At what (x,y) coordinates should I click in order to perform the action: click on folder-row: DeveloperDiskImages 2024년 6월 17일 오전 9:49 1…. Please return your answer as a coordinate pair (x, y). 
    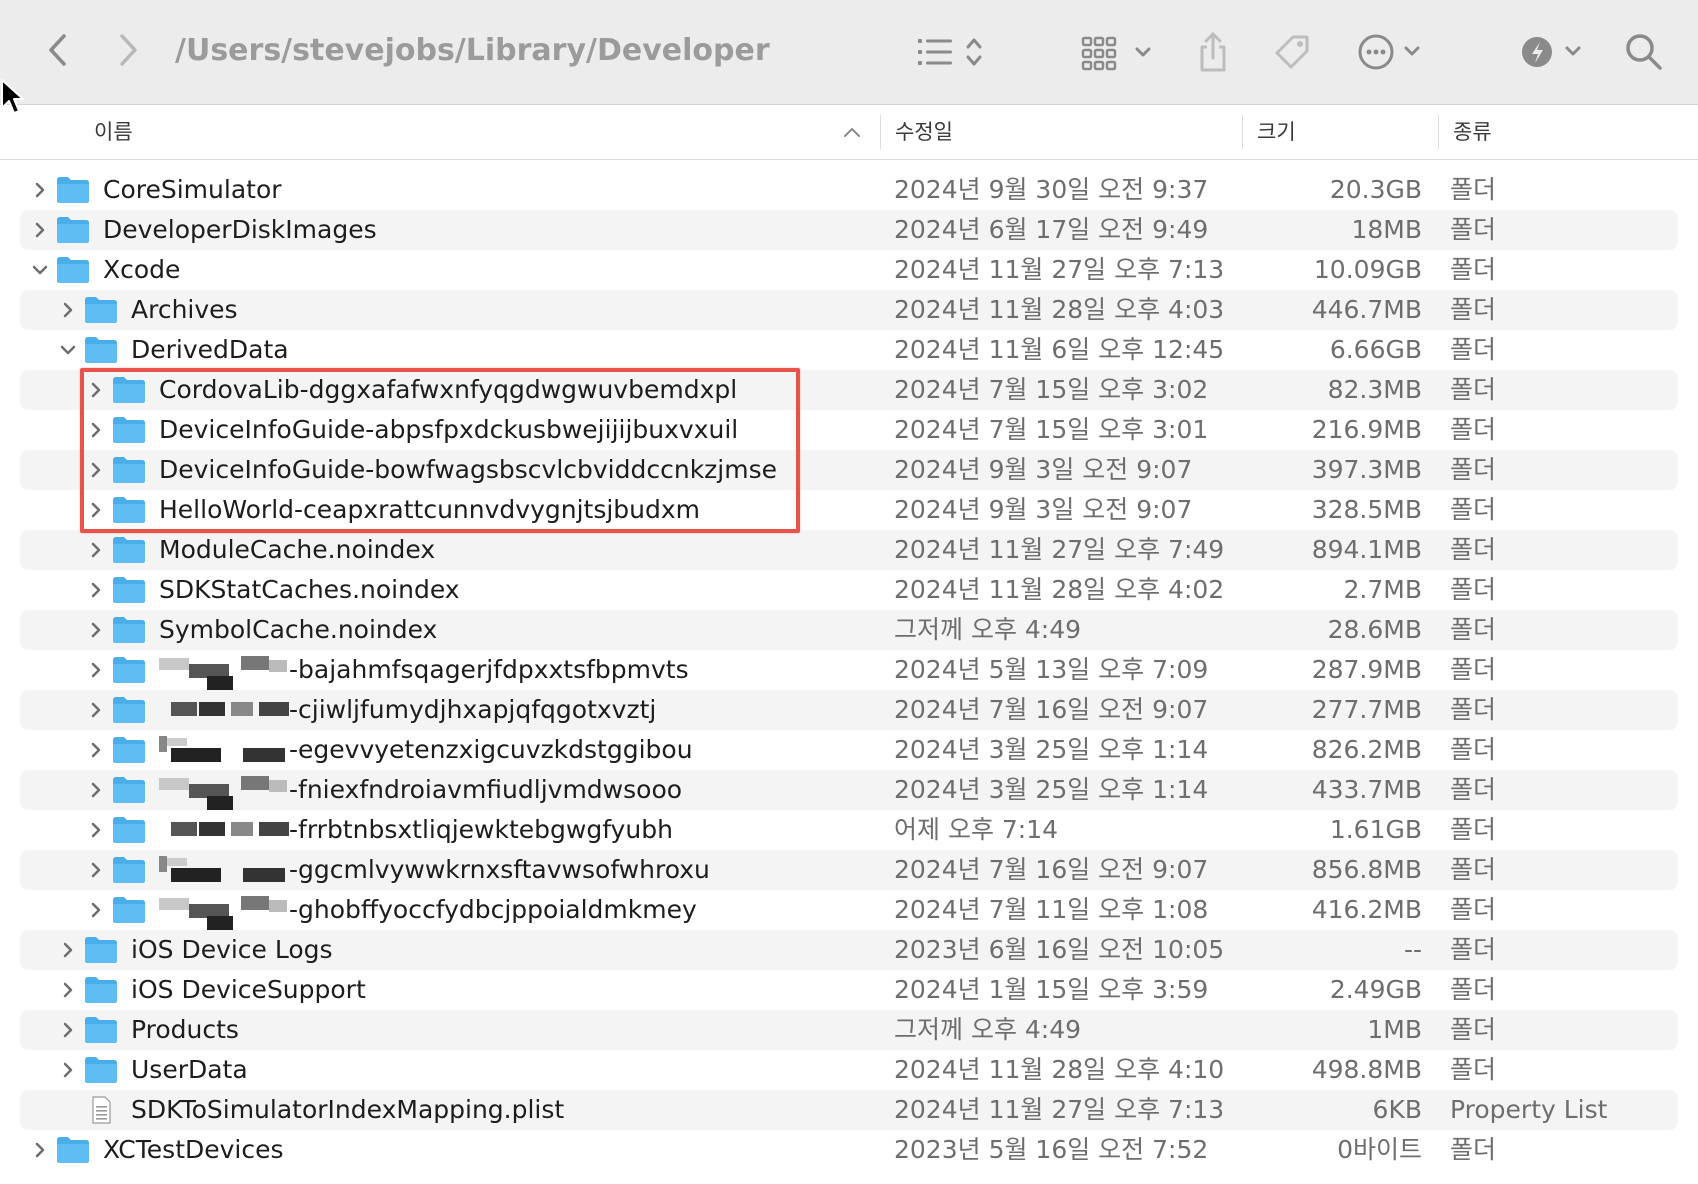
    Looking at the image, I should click on (849, 230).